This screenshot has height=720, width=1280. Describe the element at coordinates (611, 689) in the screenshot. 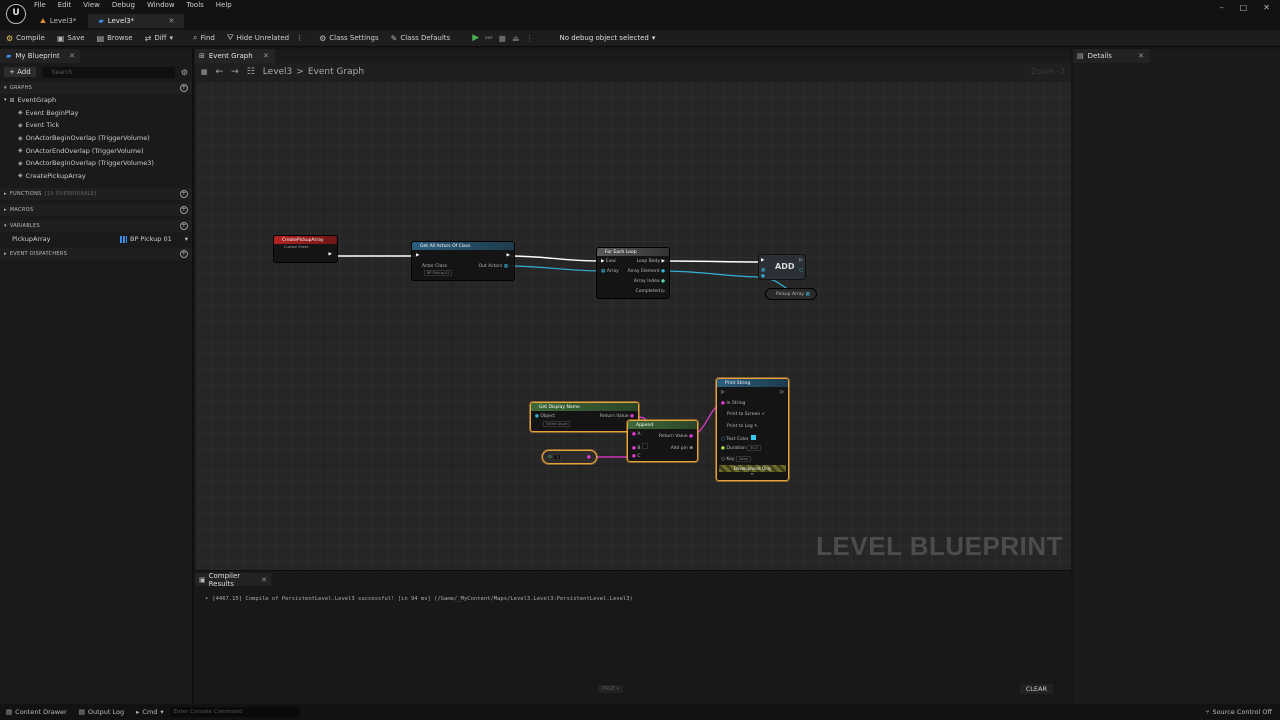

I see `page-button: PAGE ▾` at that location.